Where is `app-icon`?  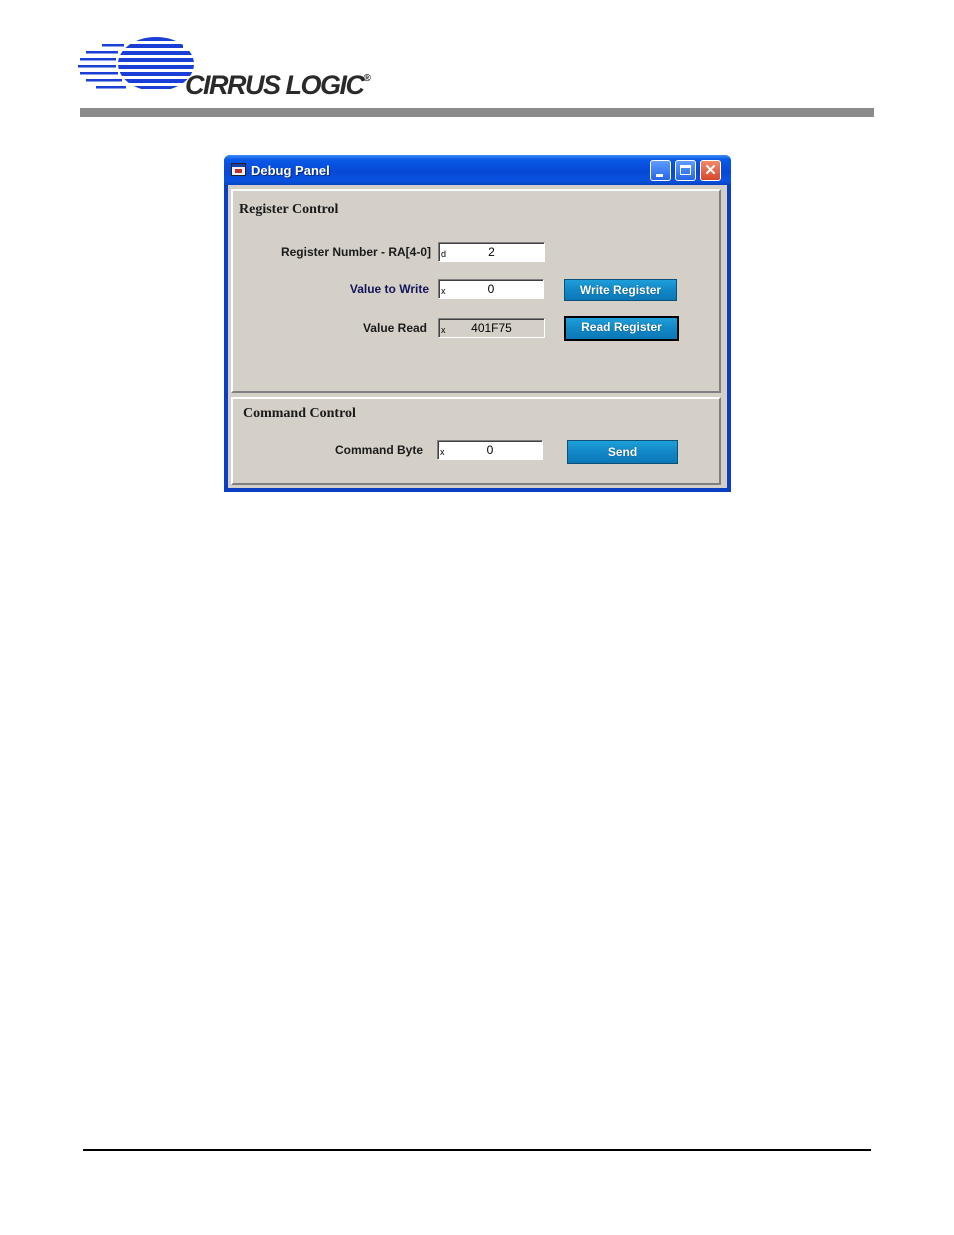
app-icon is located at coordinates (238, 169).